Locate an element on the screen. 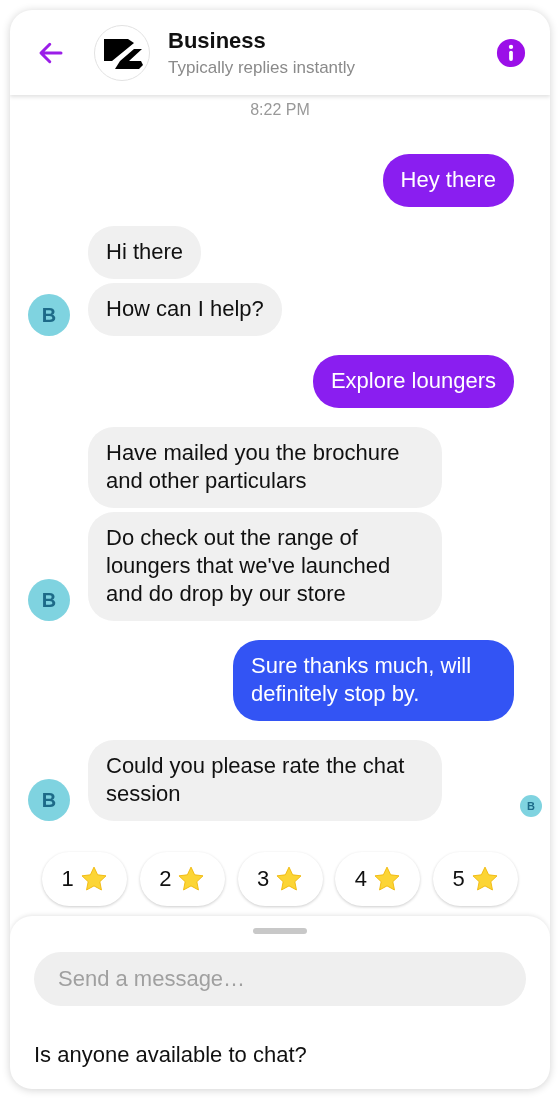 Image resolution: width=560 pixels, height=1099 pixels. info-icon is located at coordinates (511, 52).